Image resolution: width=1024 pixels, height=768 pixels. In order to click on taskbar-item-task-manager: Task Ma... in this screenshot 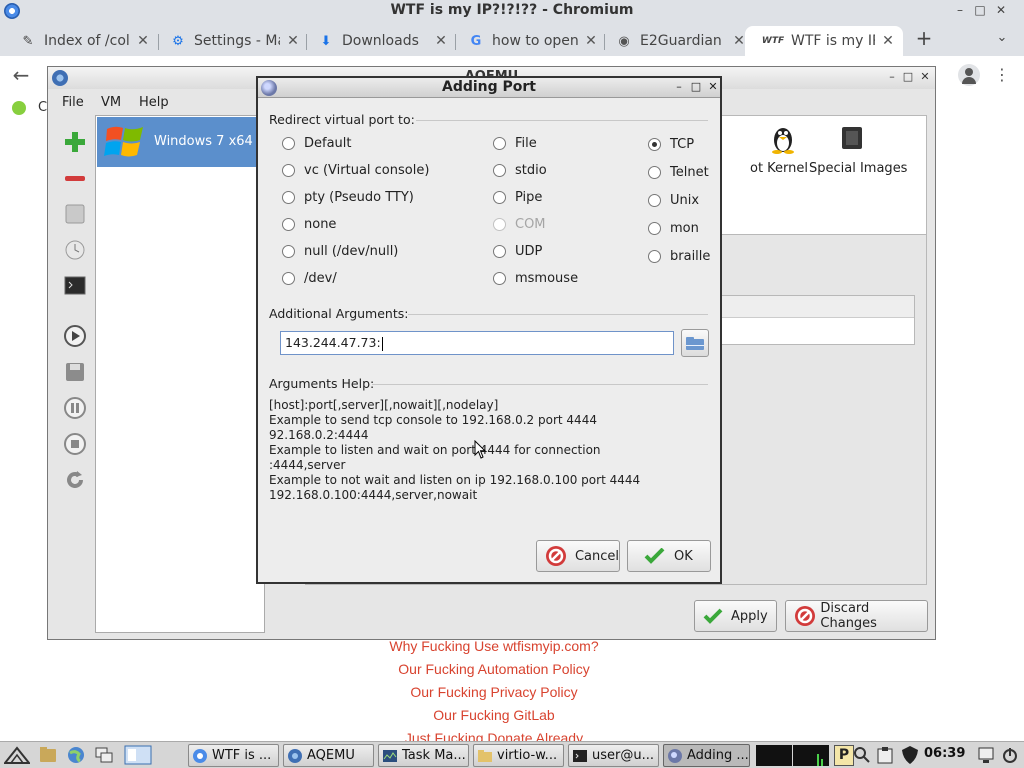, I will do `click(423, 755)`.